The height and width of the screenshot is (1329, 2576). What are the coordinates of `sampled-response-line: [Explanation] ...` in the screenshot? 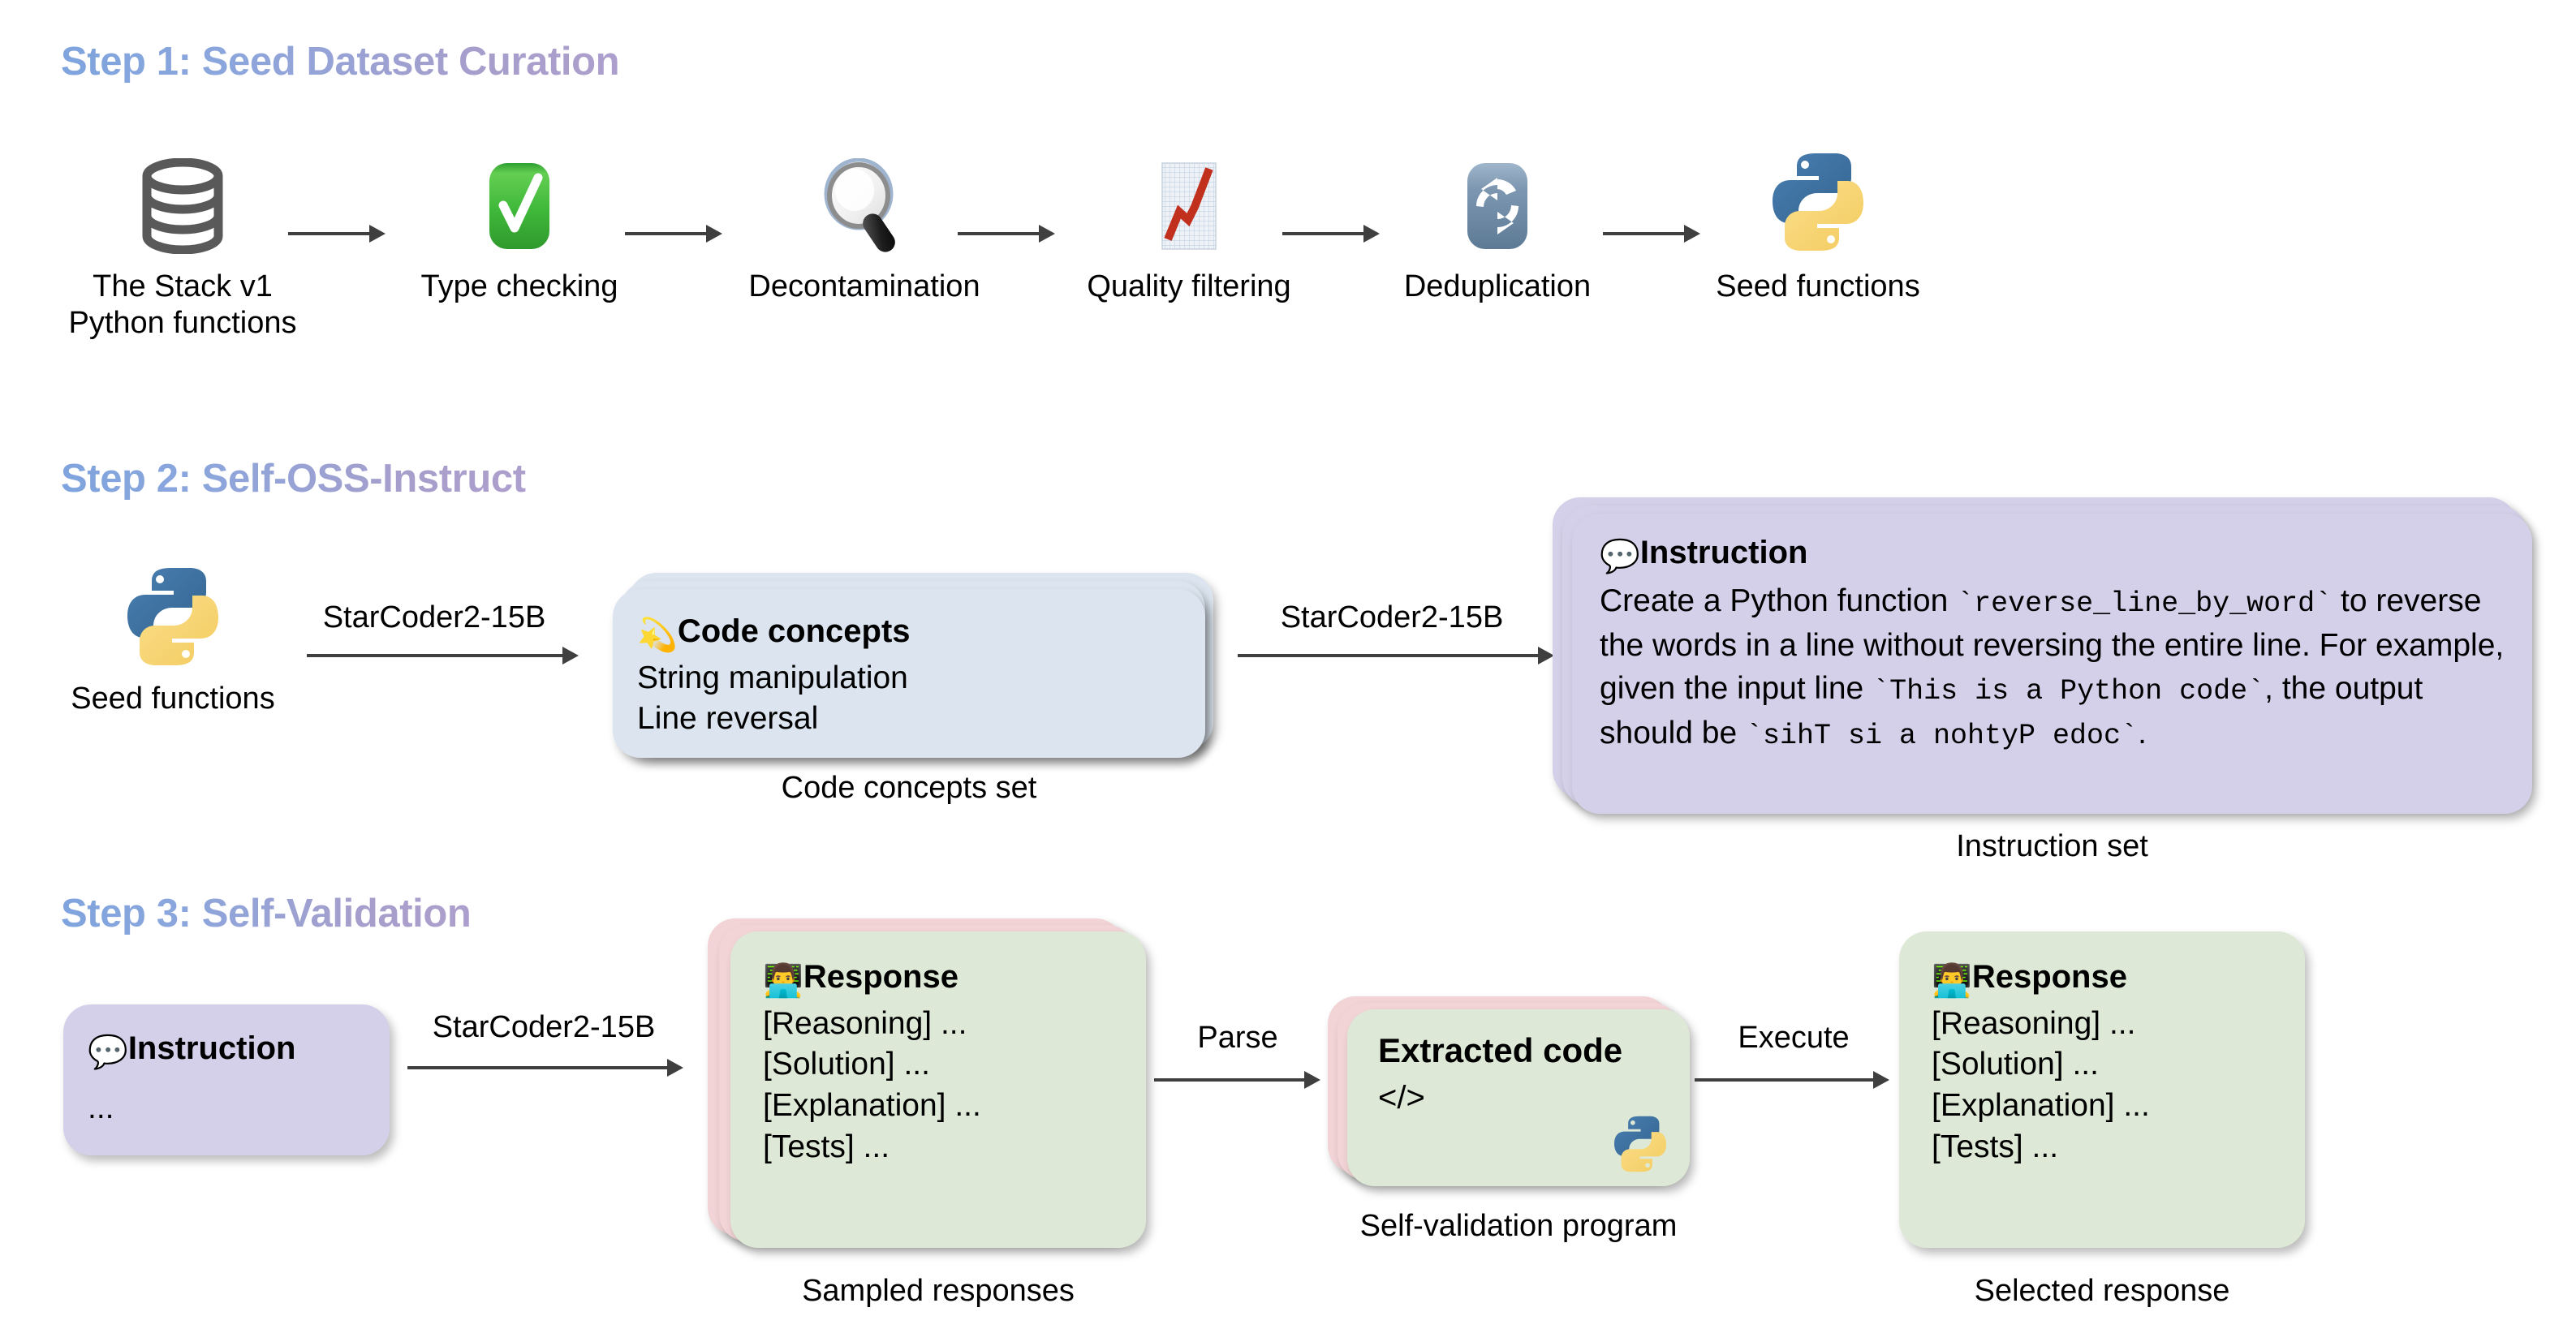 It's located at (872, 1106).